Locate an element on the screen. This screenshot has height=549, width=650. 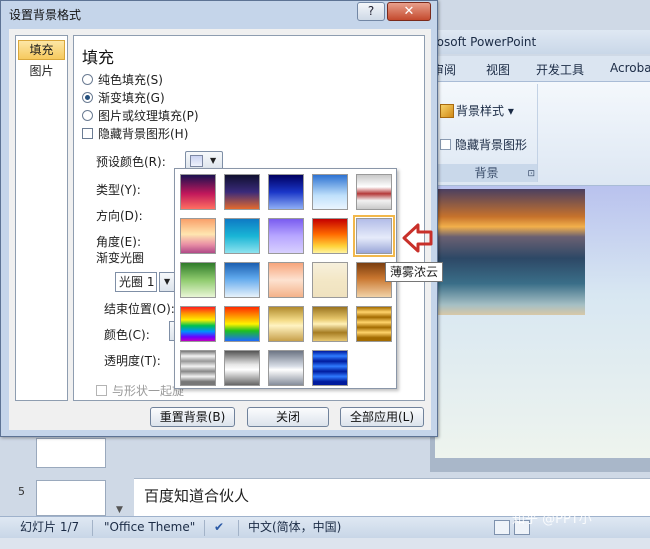
watermark: 知乎 @PPT小 is located at coordinates (552, 519).